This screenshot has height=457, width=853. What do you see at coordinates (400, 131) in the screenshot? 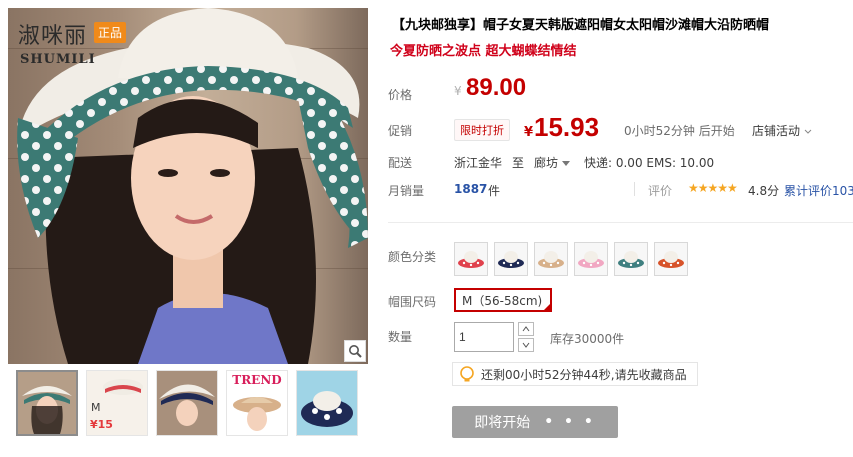
I see `promo-label: 促销` at bounding box center [400, 131].